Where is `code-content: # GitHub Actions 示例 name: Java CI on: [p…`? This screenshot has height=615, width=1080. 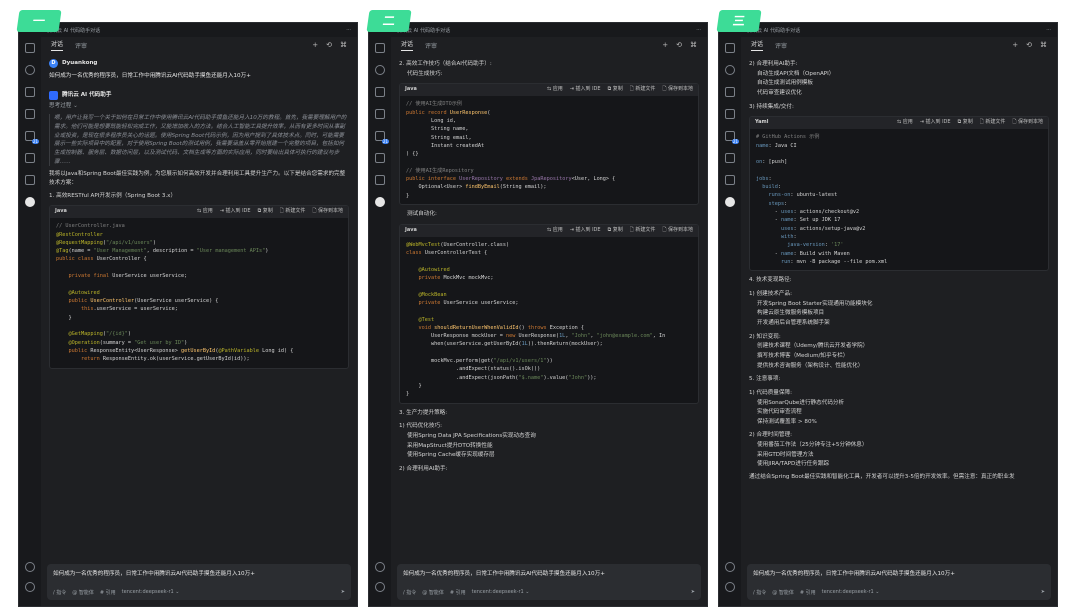 code-content: # GitHub Actions 示例 name: Java CI on: [p… is located at coordinates (822, 199).